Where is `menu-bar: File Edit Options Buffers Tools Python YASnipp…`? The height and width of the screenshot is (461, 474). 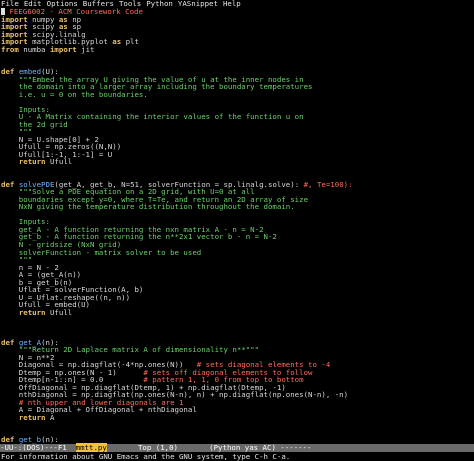 menu-bar: File Edit Options Buffers Tools Python YASnipp… is located at coordinates (237, 4).